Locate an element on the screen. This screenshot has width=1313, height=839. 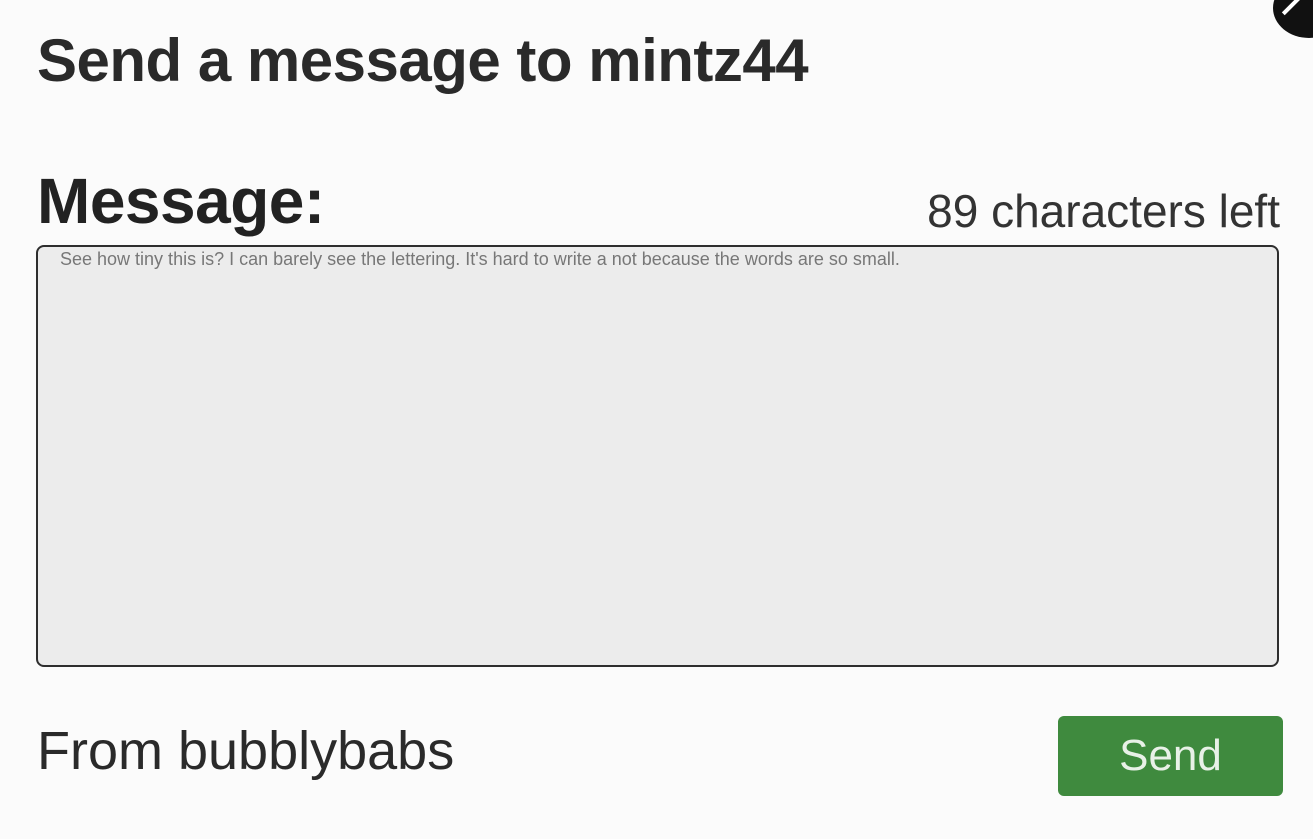
dialog-title: Send a message to mintz44 is located at coordinates (423, 60).